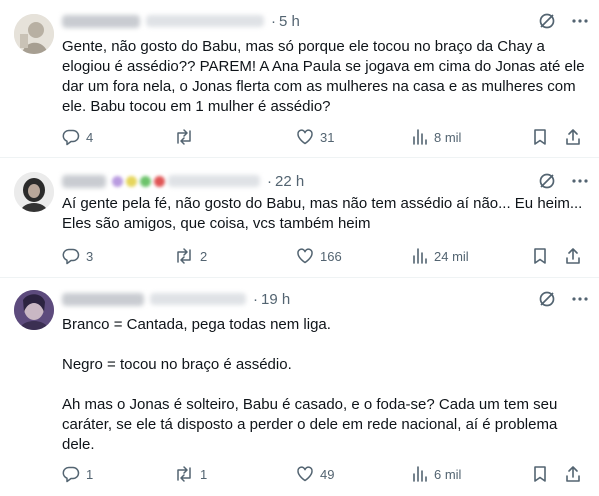 This screenshot has height=496, width=599. What do you see at coordinates (204, 256) in the screenshot?
I see `repost-count: 2` at bounding box center [204, 256].